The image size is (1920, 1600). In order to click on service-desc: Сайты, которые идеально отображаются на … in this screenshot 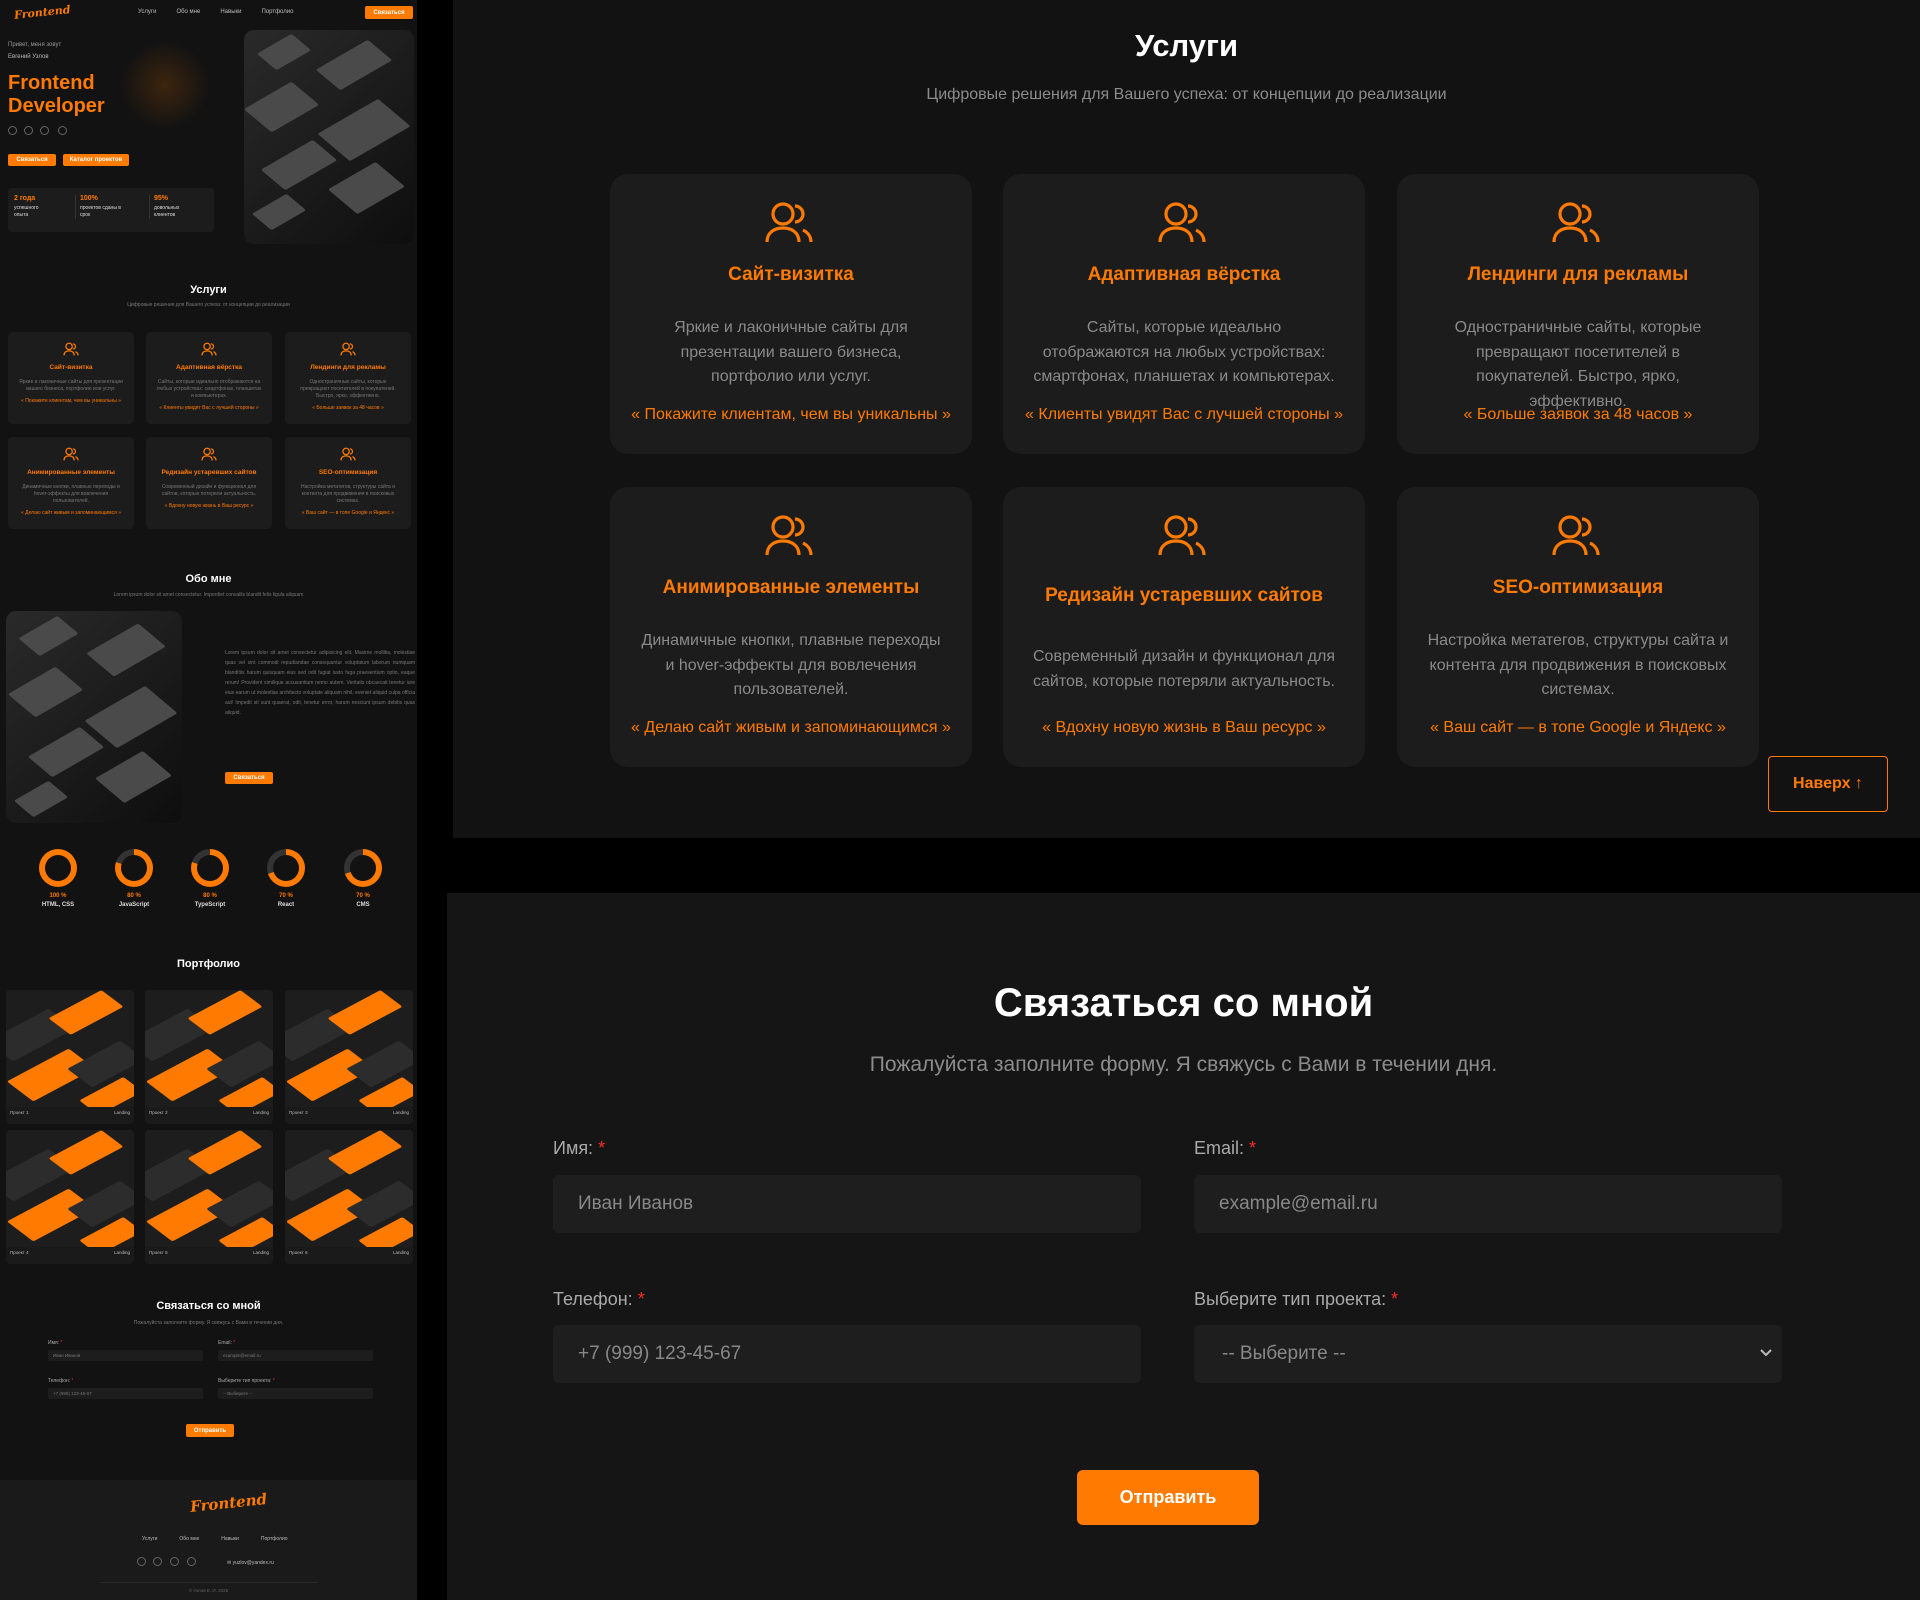, I will do `click(1184, 352)`.